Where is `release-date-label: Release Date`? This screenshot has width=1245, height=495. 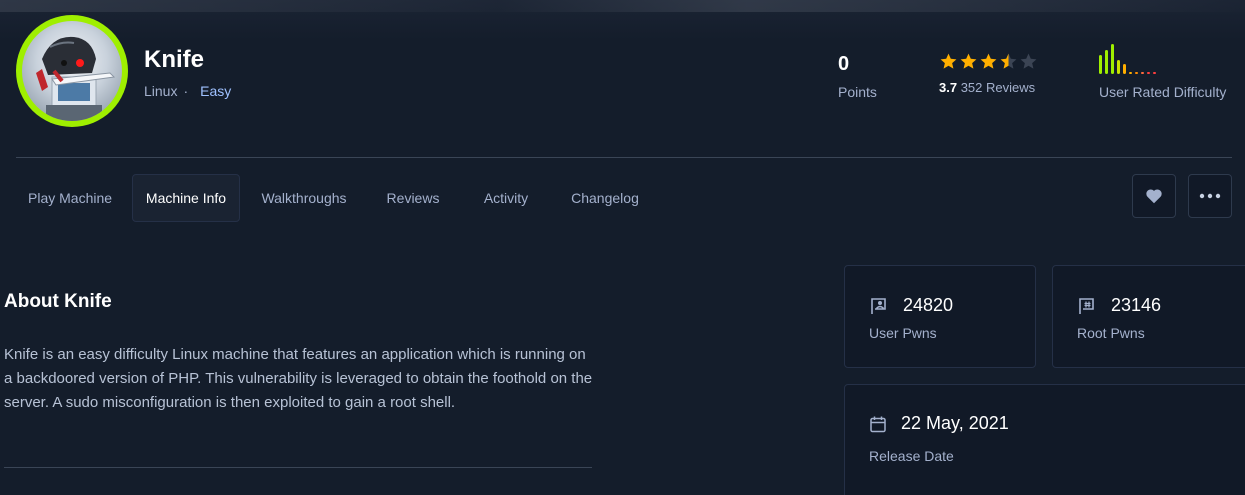
release-date-label: Release Date is located at coordinates (911, 456).